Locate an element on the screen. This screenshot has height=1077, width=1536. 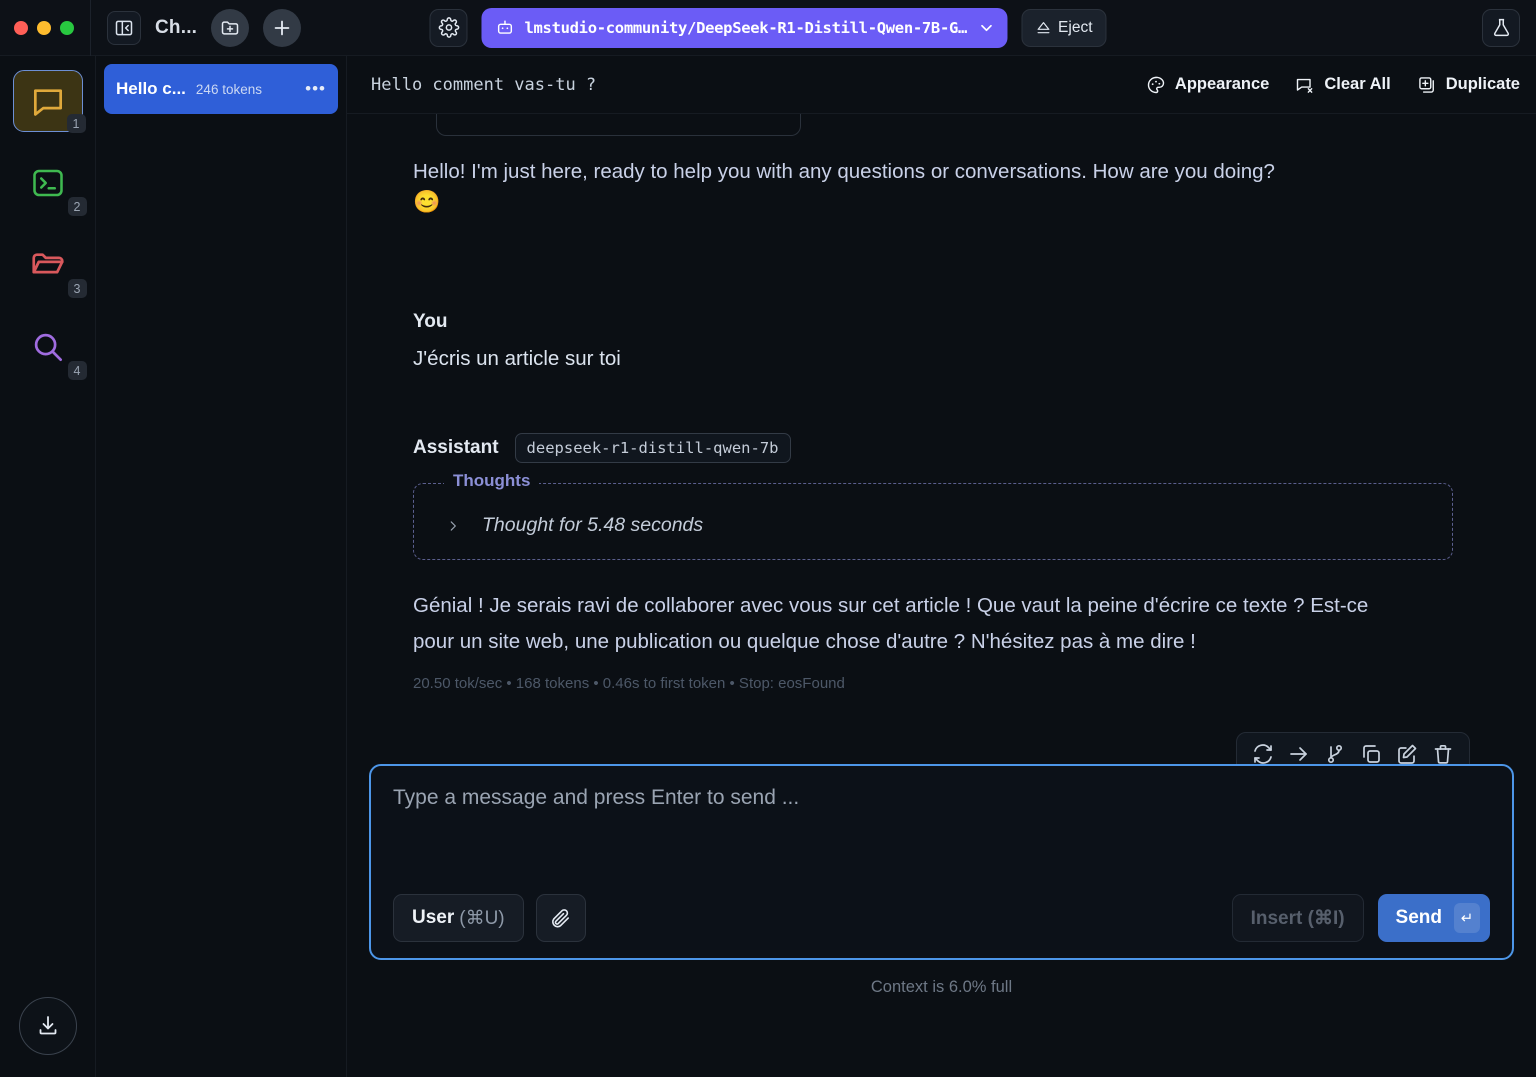
branch-icon is located at coordinates (1335, 754).